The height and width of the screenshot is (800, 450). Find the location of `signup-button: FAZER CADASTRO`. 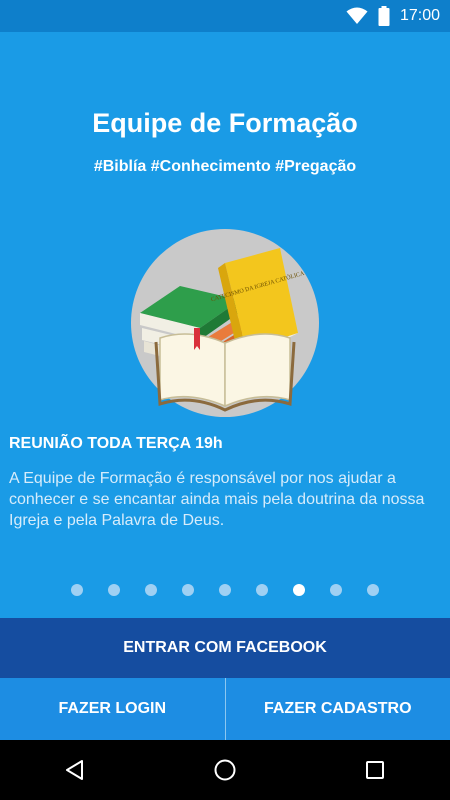

signup-button: FAZER CADASTRO is located at coordinates (337, 709).